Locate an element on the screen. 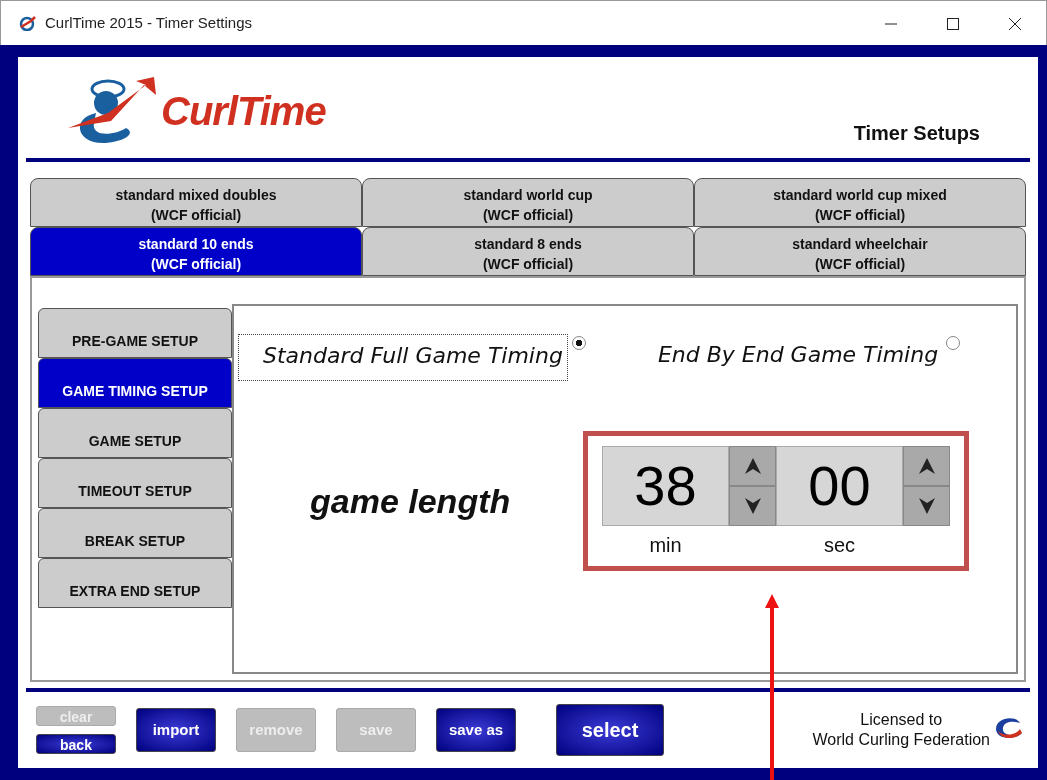  select-button: select is located at coordinates (610, 730).